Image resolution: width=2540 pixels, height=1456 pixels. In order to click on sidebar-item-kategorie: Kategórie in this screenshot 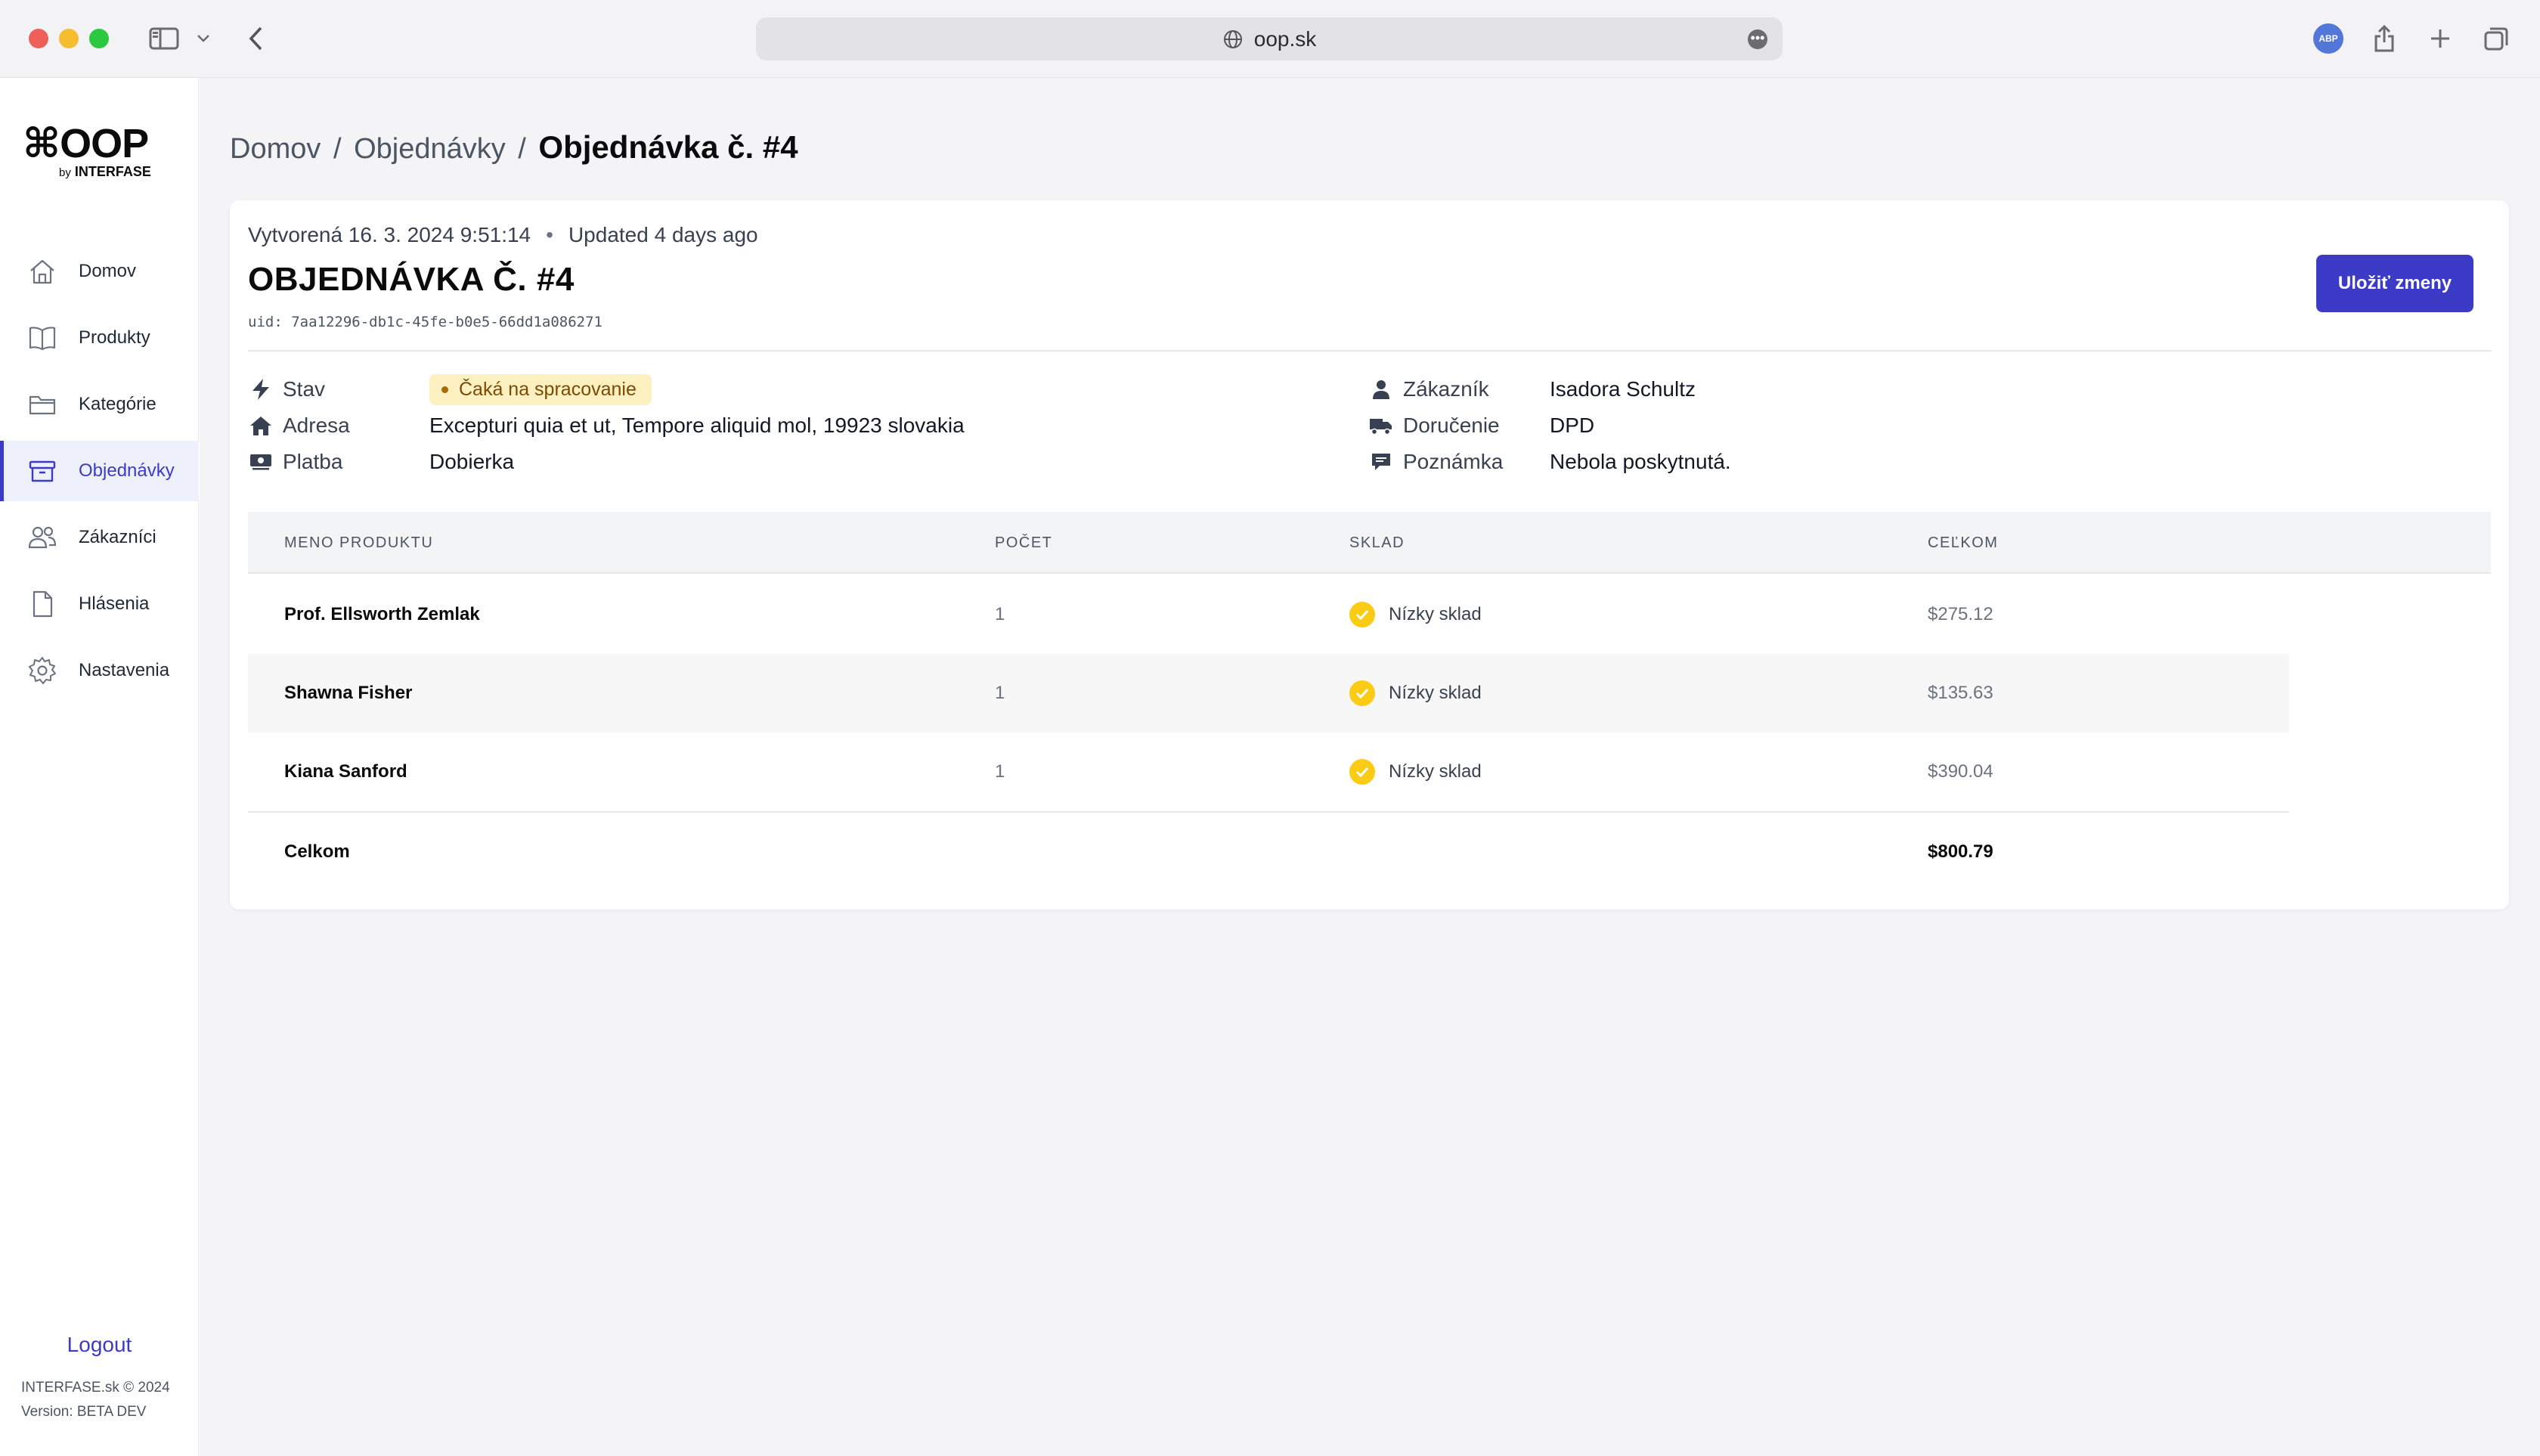, I will do `click(99, 404)`.